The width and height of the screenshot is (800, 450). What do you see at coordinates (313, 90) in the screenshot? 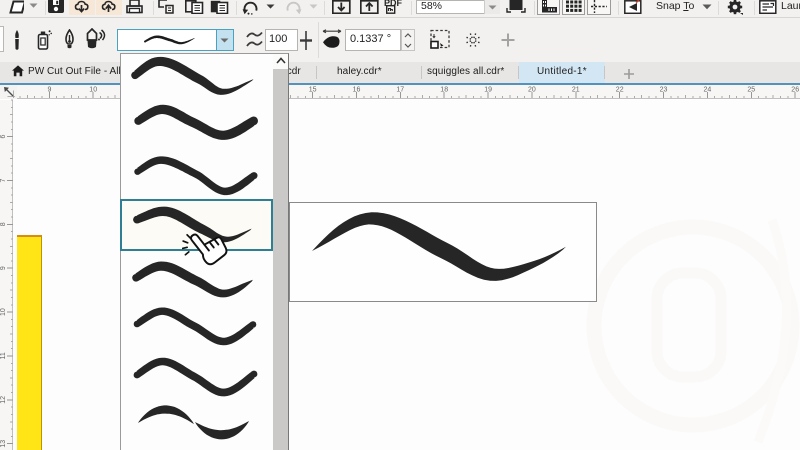
I see `svg-text: 15` at bounding box center [313, 90].